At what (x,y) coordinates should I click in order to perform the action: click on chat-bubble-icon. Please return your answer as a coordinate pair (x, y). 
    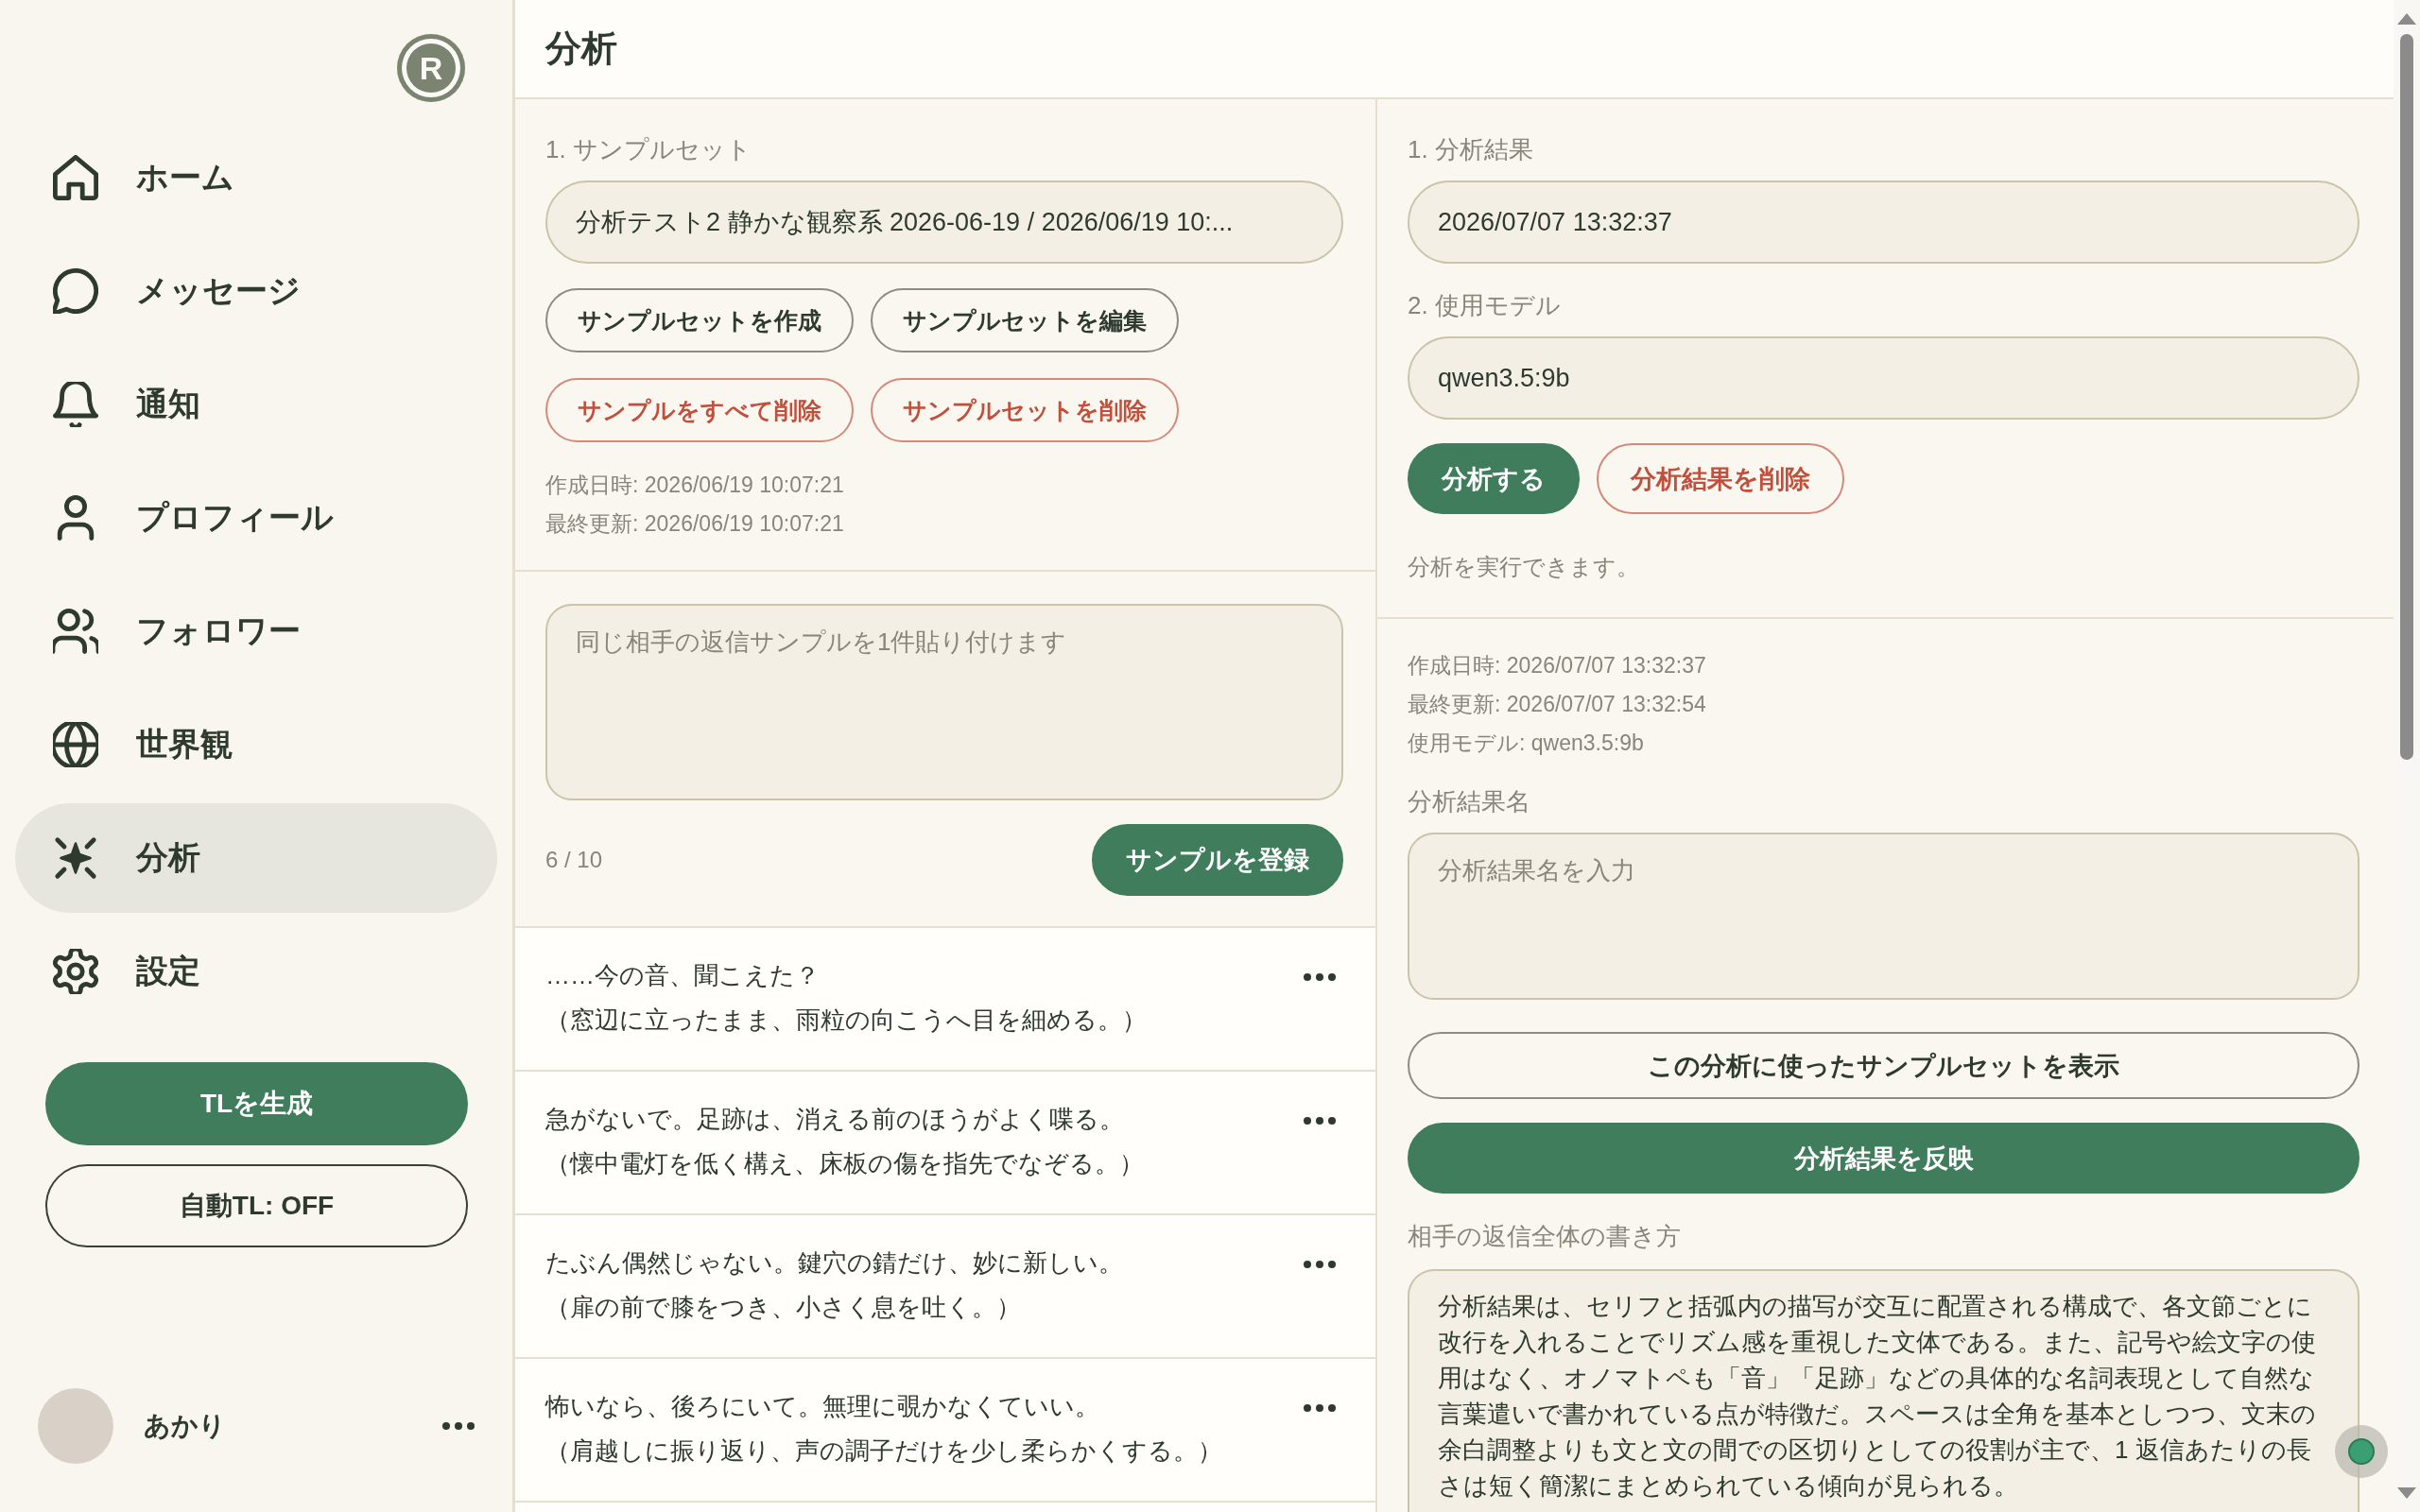
    Looking at the image, I should click on (75, 291).